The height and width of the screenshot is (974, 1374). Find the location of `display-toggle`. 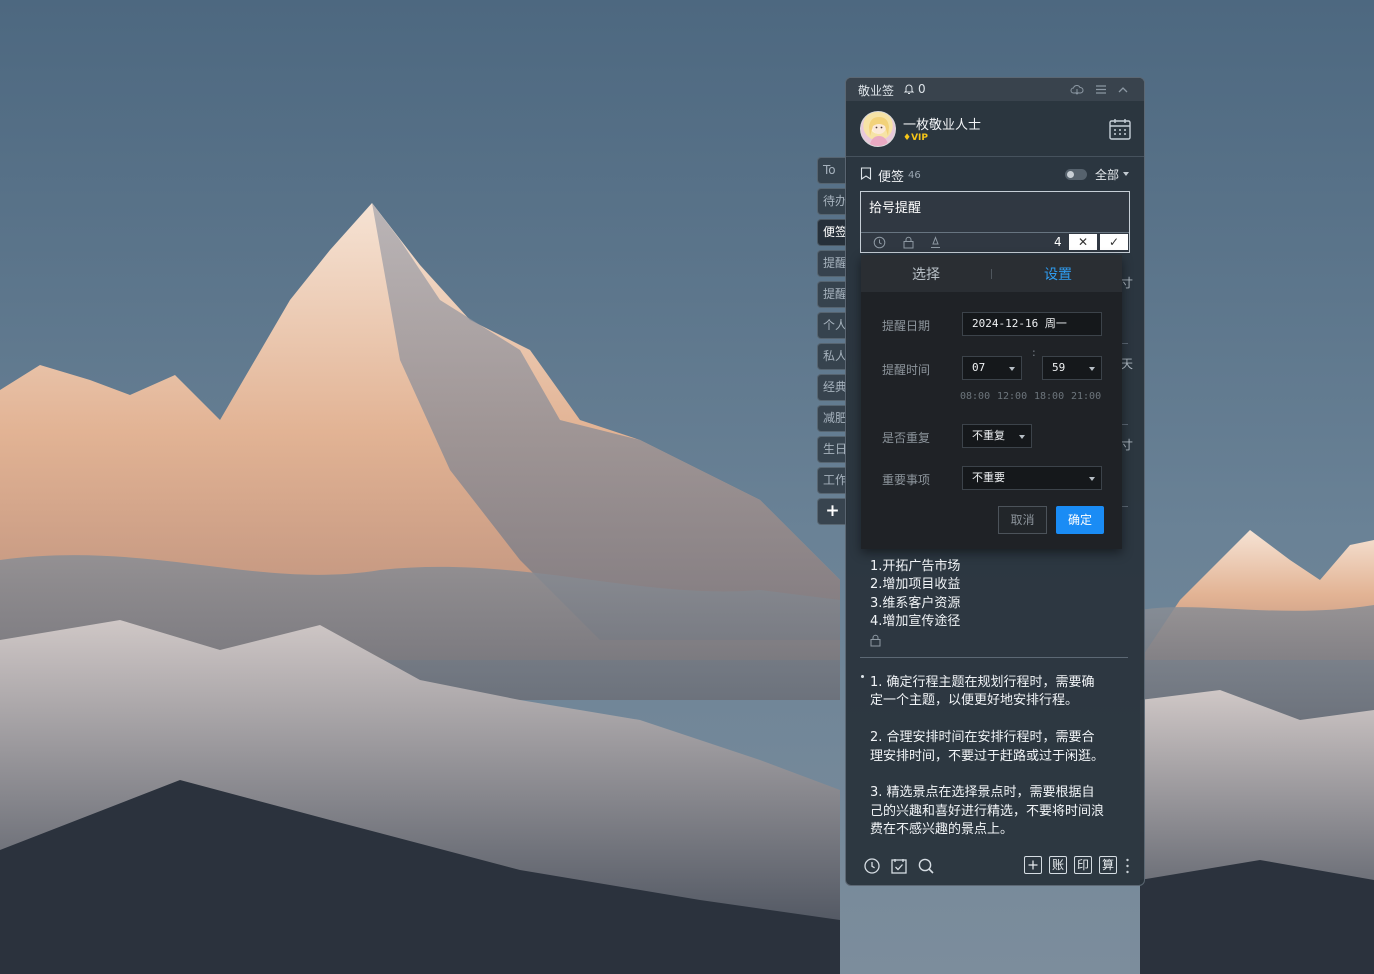

display-toggle is located at coordinates (1076, 174).